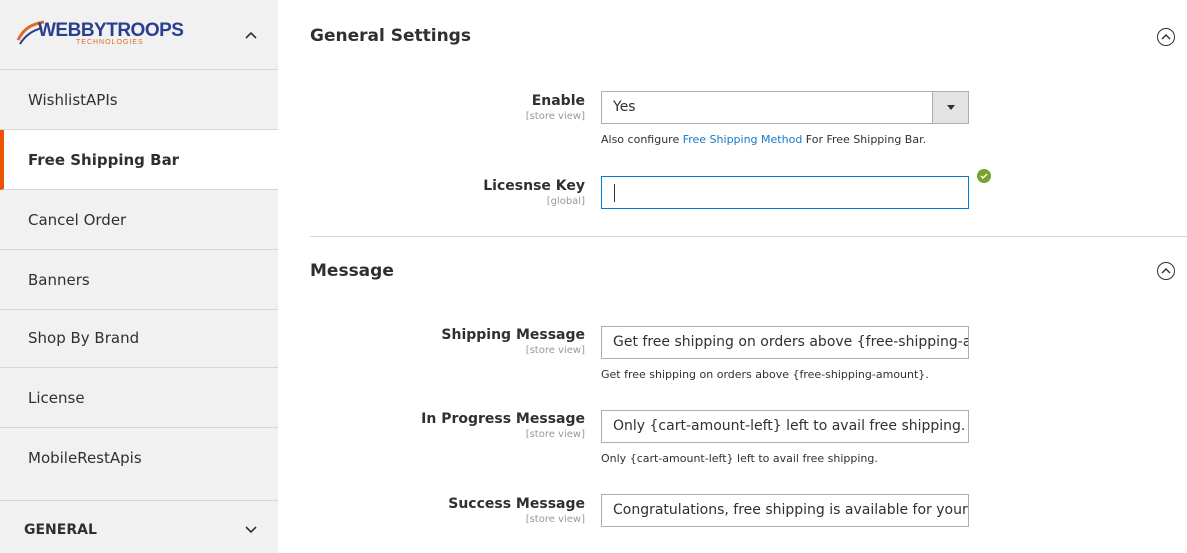  What do you see at coordinates (555, 434) in the screenshot?
I see `in-progress-message-scope: [store view]` at bounding box center [555, 434].